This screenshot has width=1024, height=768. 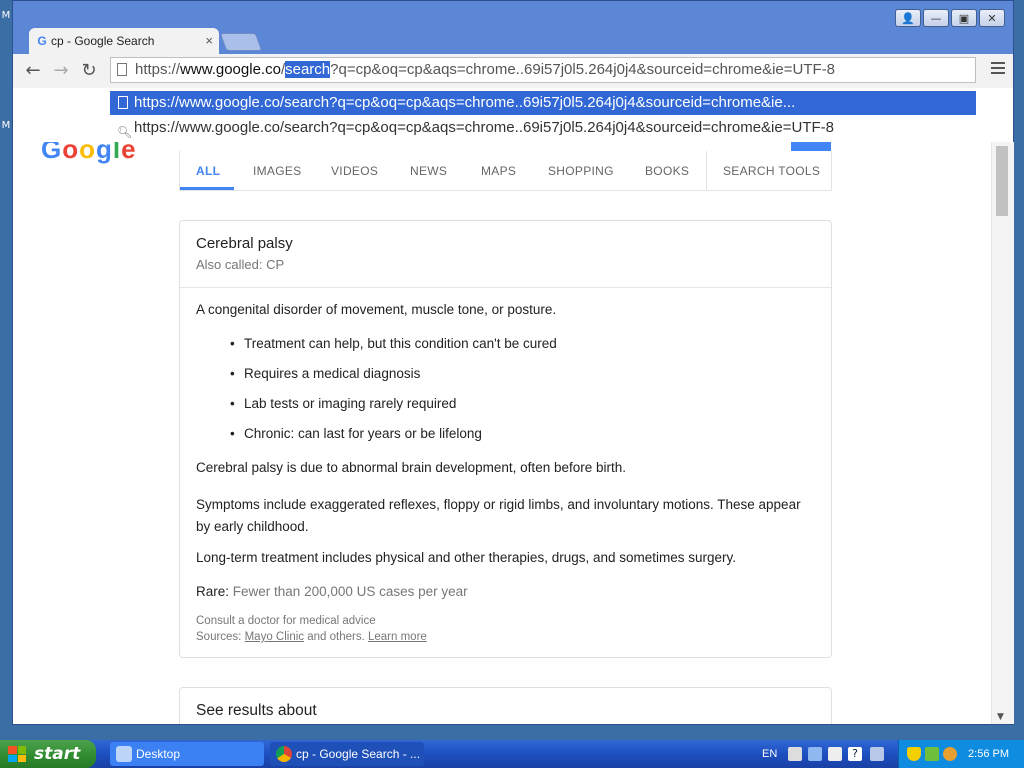 I want to click on chrome-icon, so click(x=284, y=754).